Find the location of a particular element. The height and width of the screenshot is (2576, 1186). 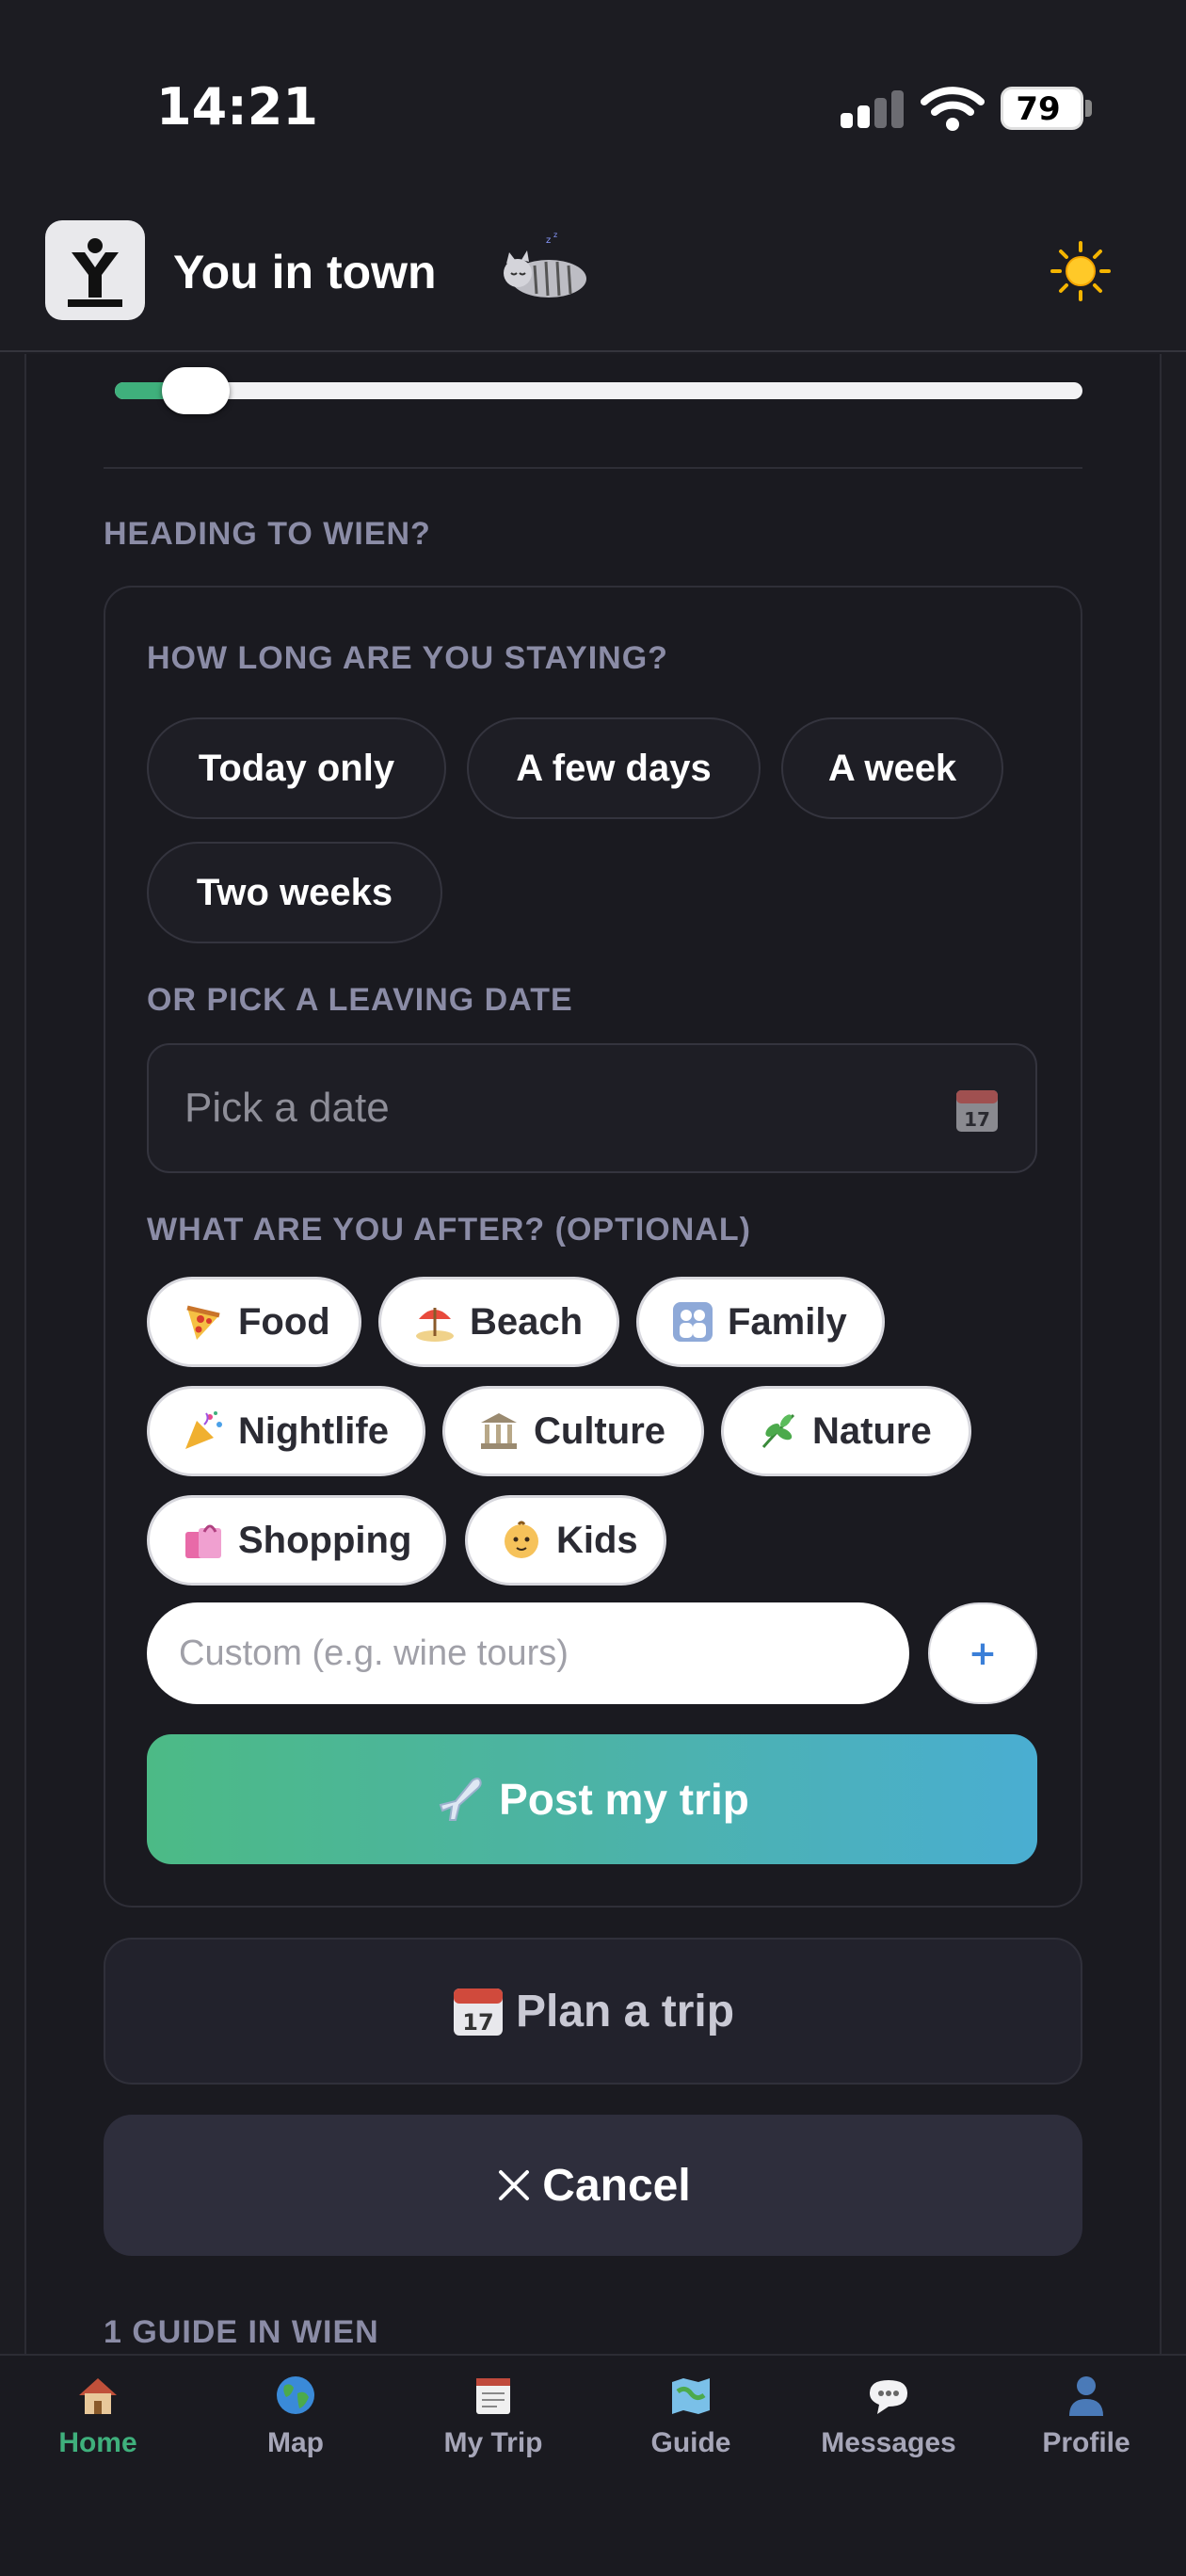

nav-label: Profile is located at coordinates (1086, 2442).